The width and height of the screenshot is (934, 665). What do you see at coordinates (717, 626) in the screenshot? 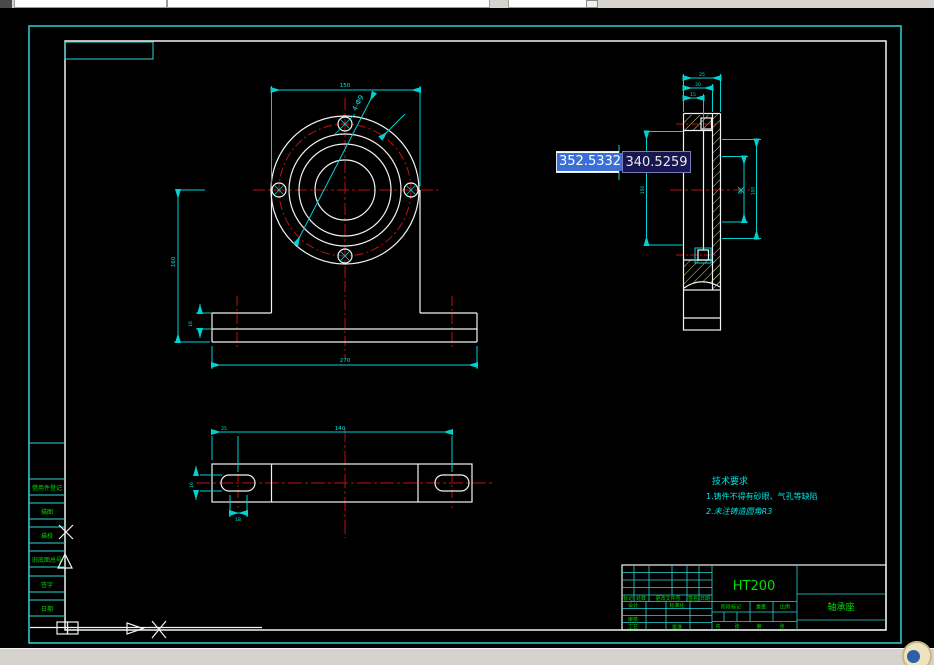
I see `tb-sheet-total: 共` at bounding box center [717, 626].